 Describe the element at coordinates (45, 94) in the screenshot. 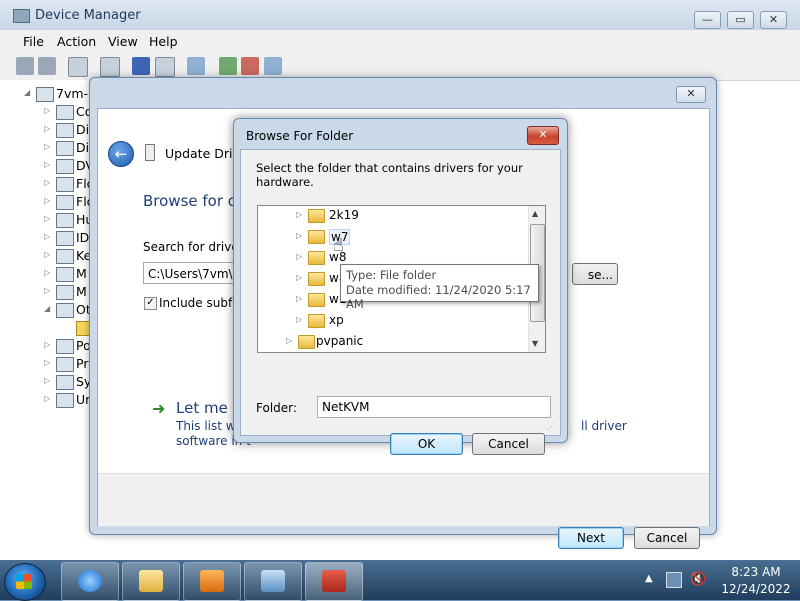

I see `computer-icon` at that location.